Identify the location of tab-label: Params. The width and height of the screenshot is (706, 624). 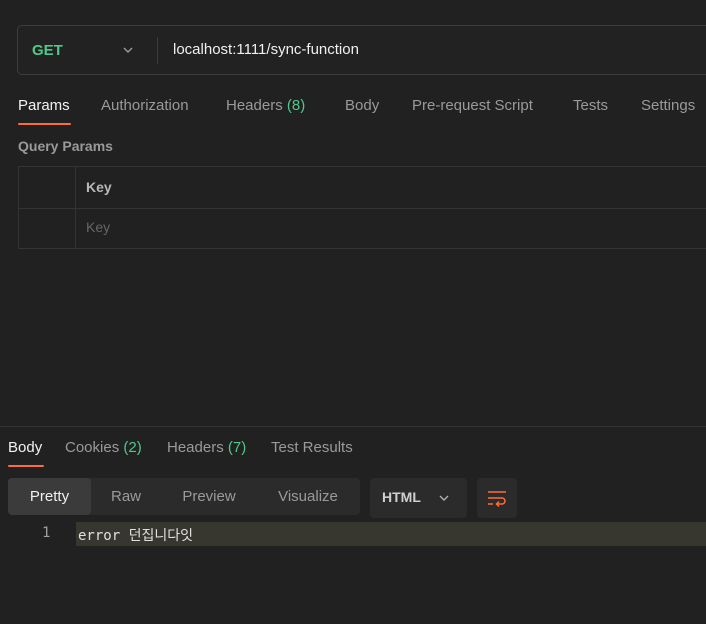
(44, 105).